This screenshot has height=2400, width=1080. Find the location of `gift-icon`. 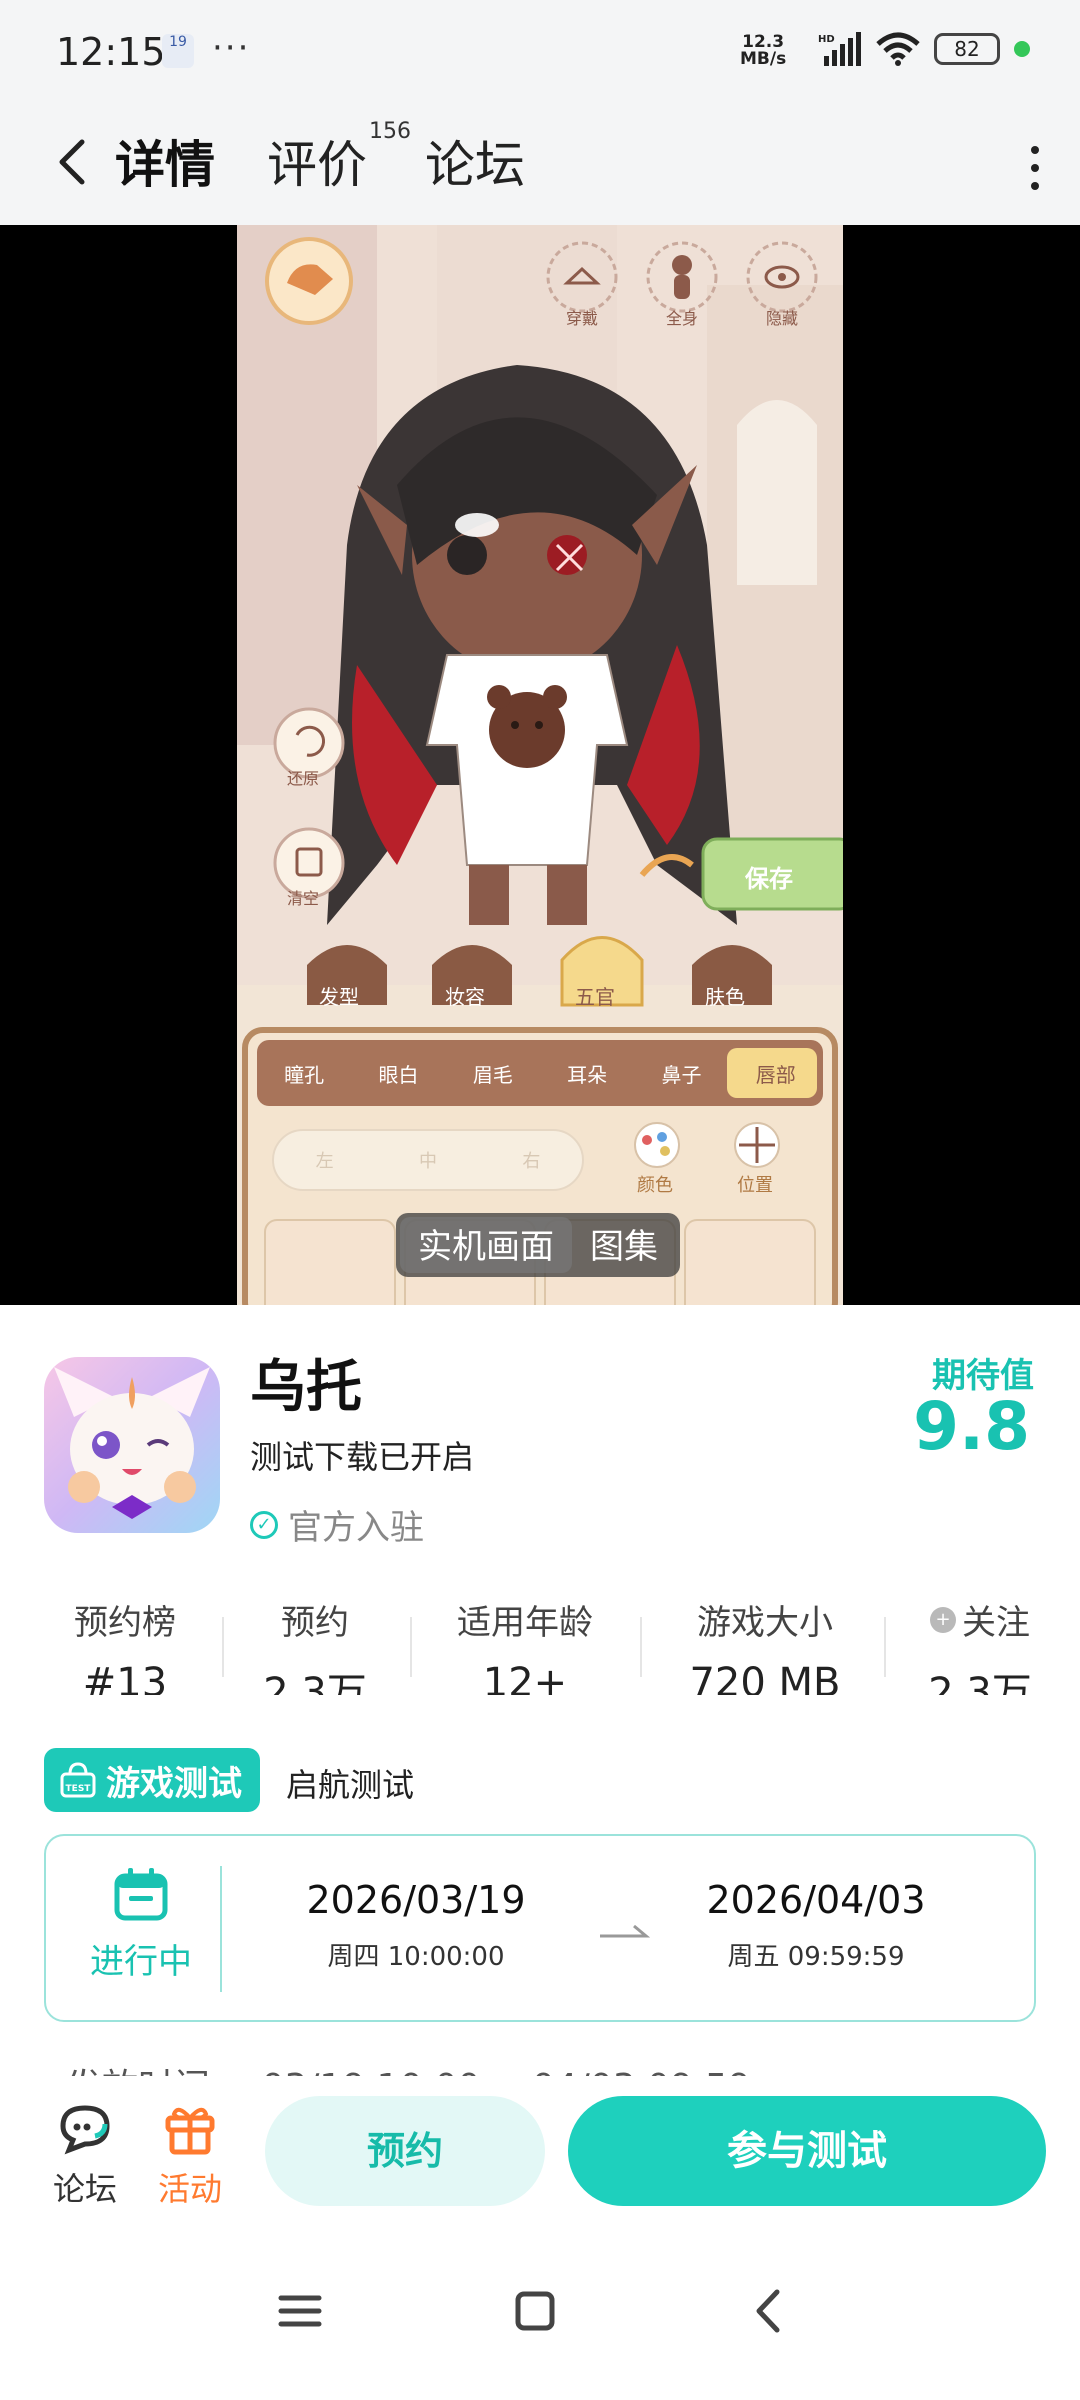

gift-icon is located at coordinates (190, 2131).